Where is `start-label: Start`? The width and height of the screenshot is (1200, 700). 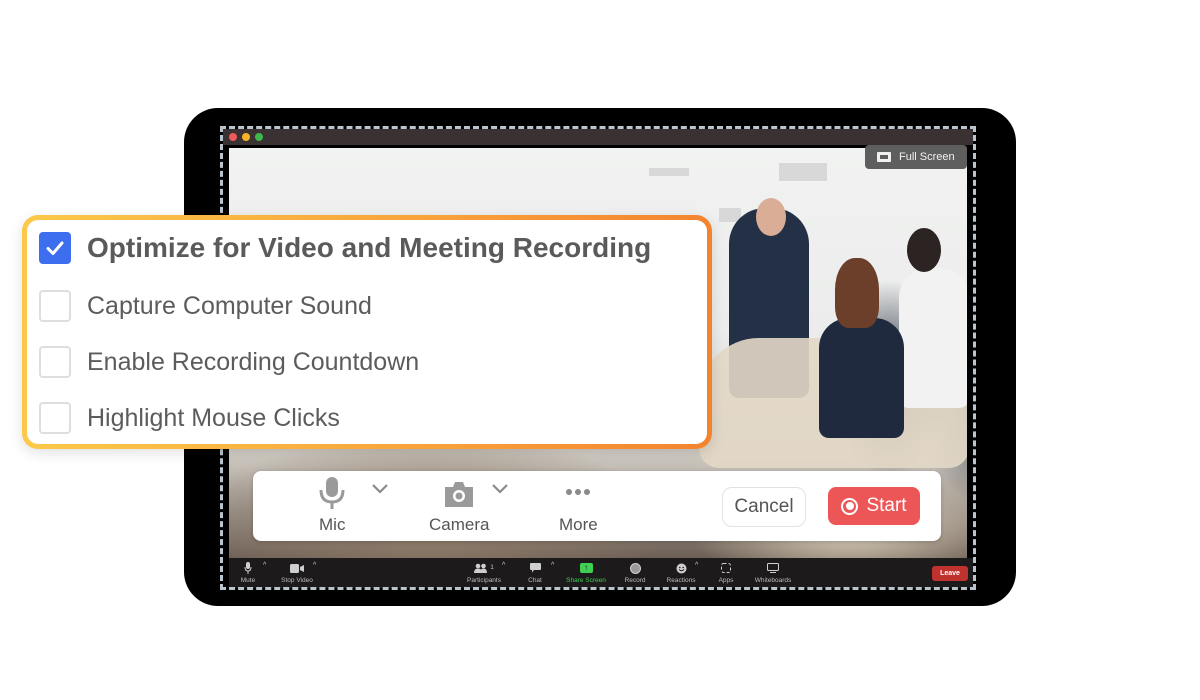 start-label: Start is located at coordinates (886, 505).